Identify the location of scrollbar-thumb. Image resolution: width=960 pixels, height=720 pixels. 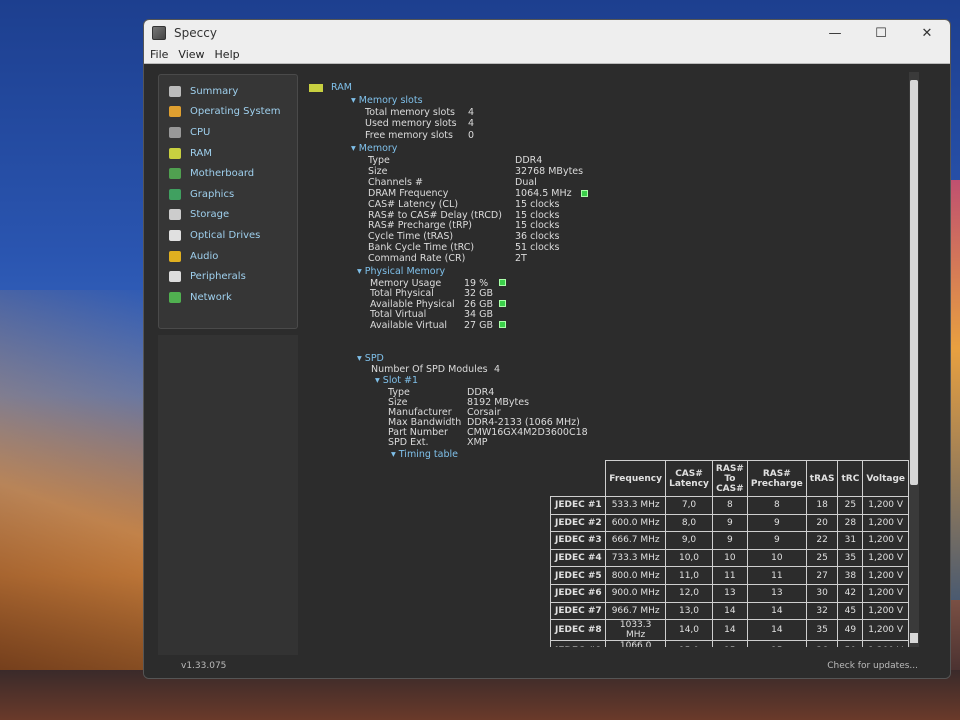
(914, 282).